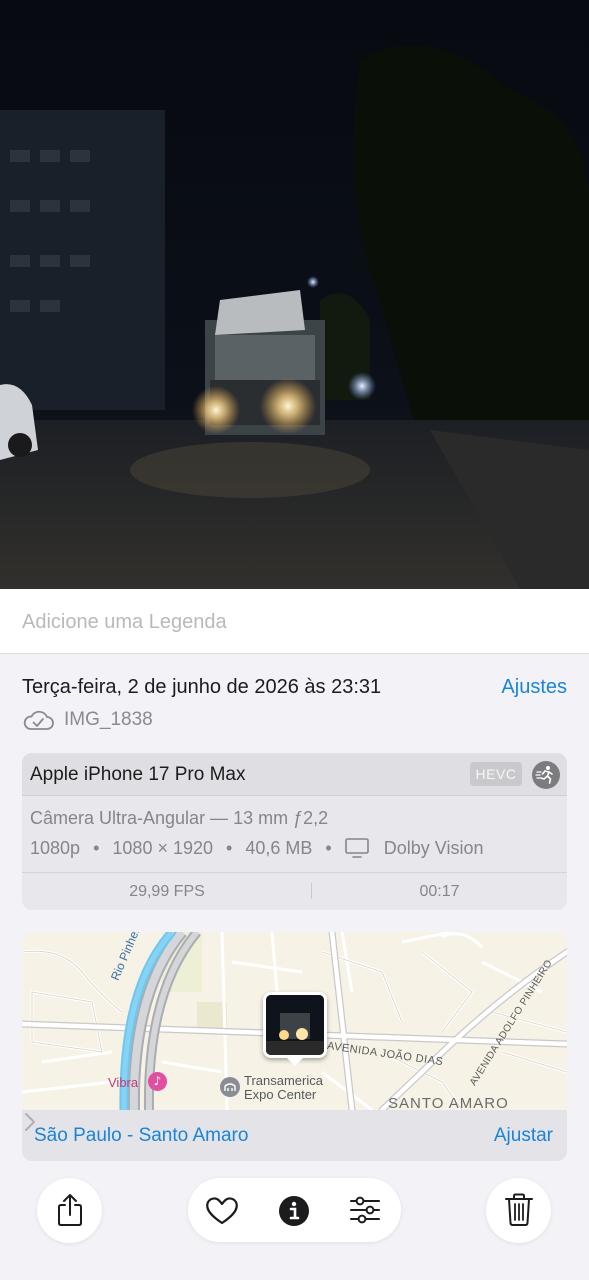 The height and width of the screenshot is (1280, 589). I want to click on frame-rate: 29,99 FPS, so click(167, 891).